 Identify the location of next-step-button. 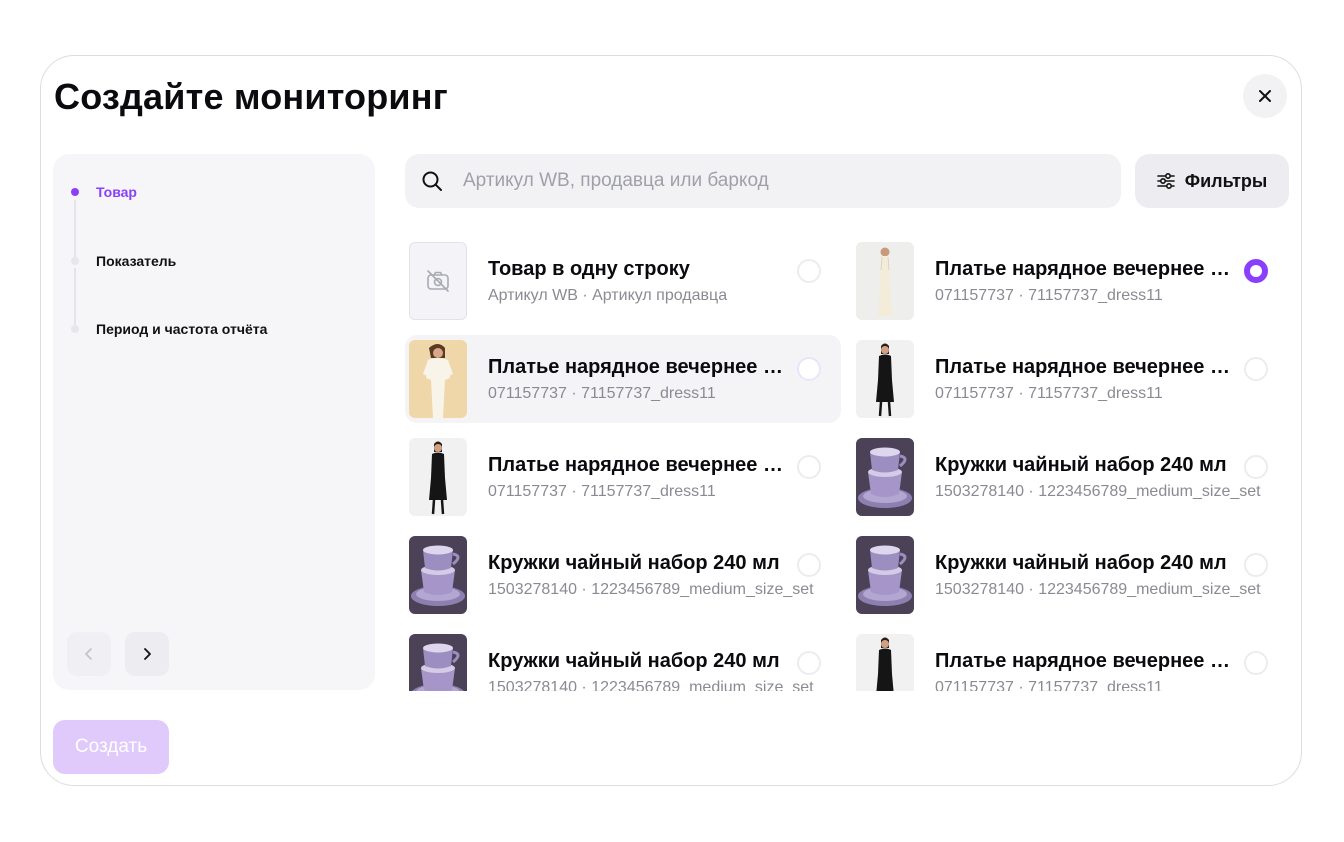
(147, 654).